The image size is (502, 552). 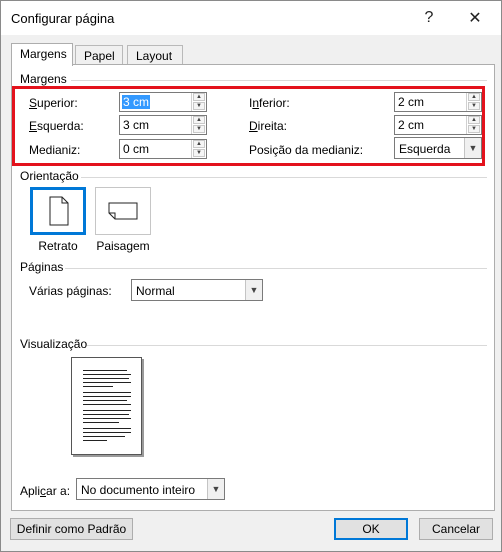 I want to click on dialog-title: Configurar página, so click(x=63, y=18).